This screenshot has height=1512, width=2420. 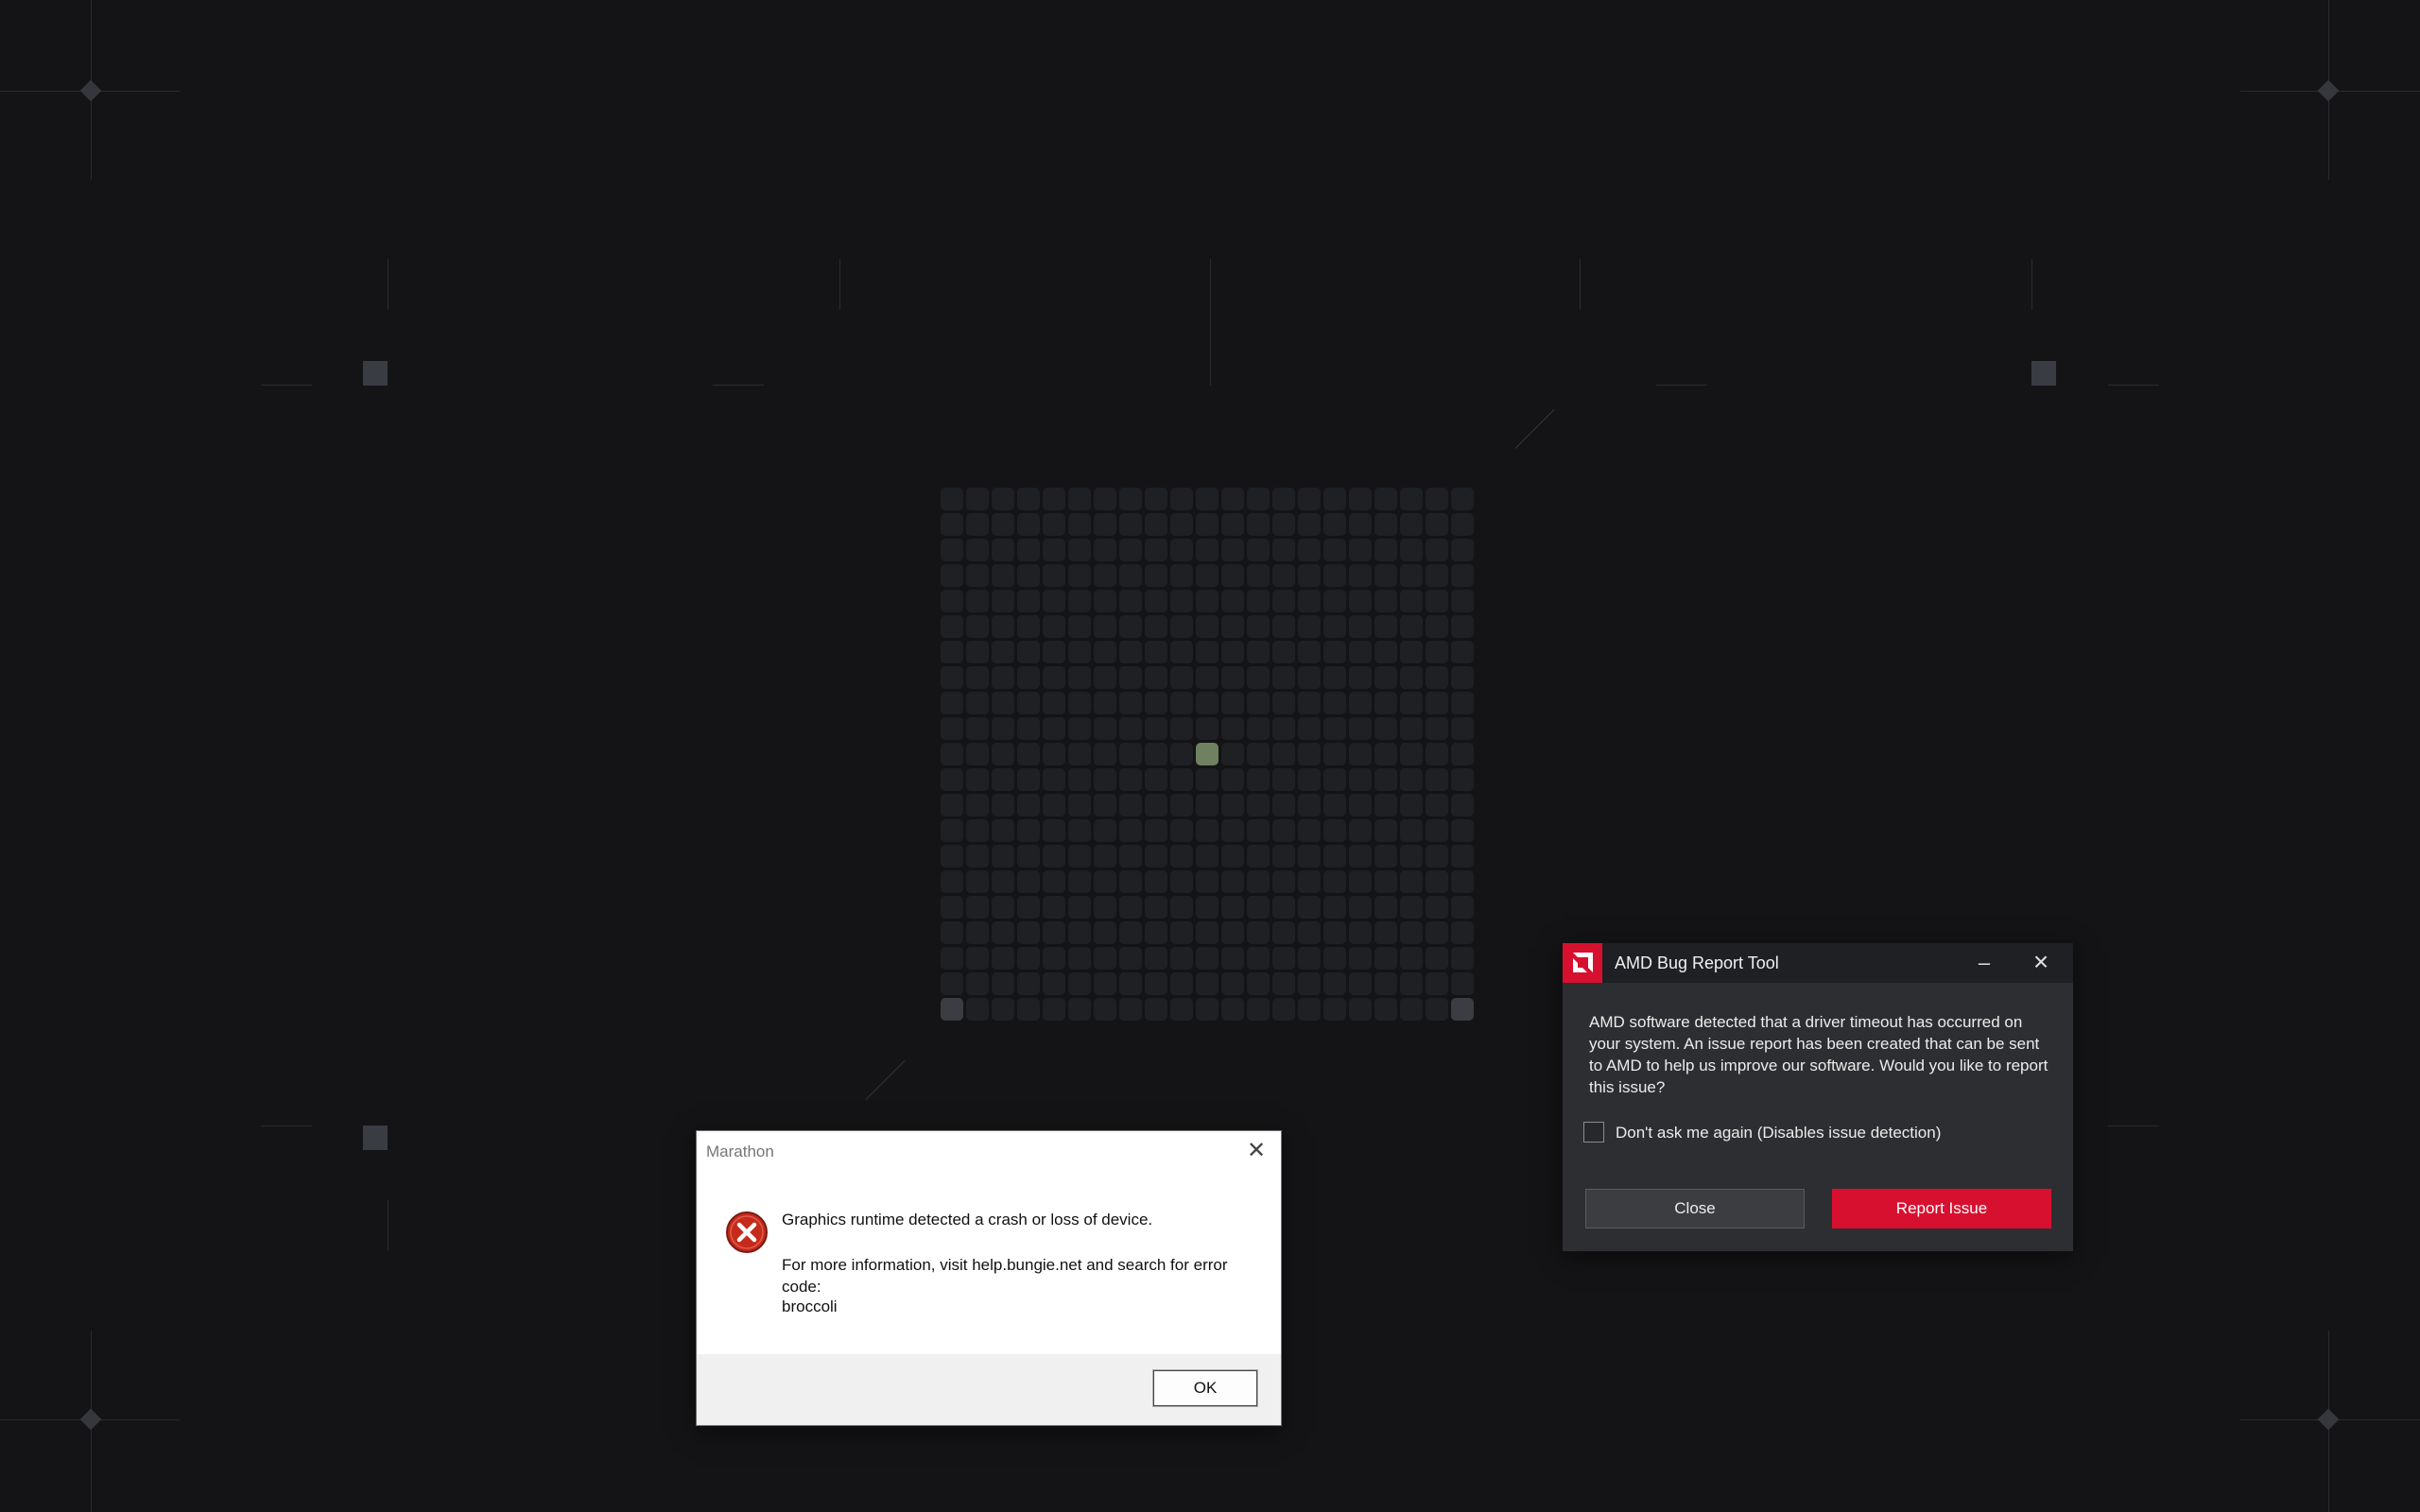 I want to click on close-icon: ×, so click(x=2041, y=962).